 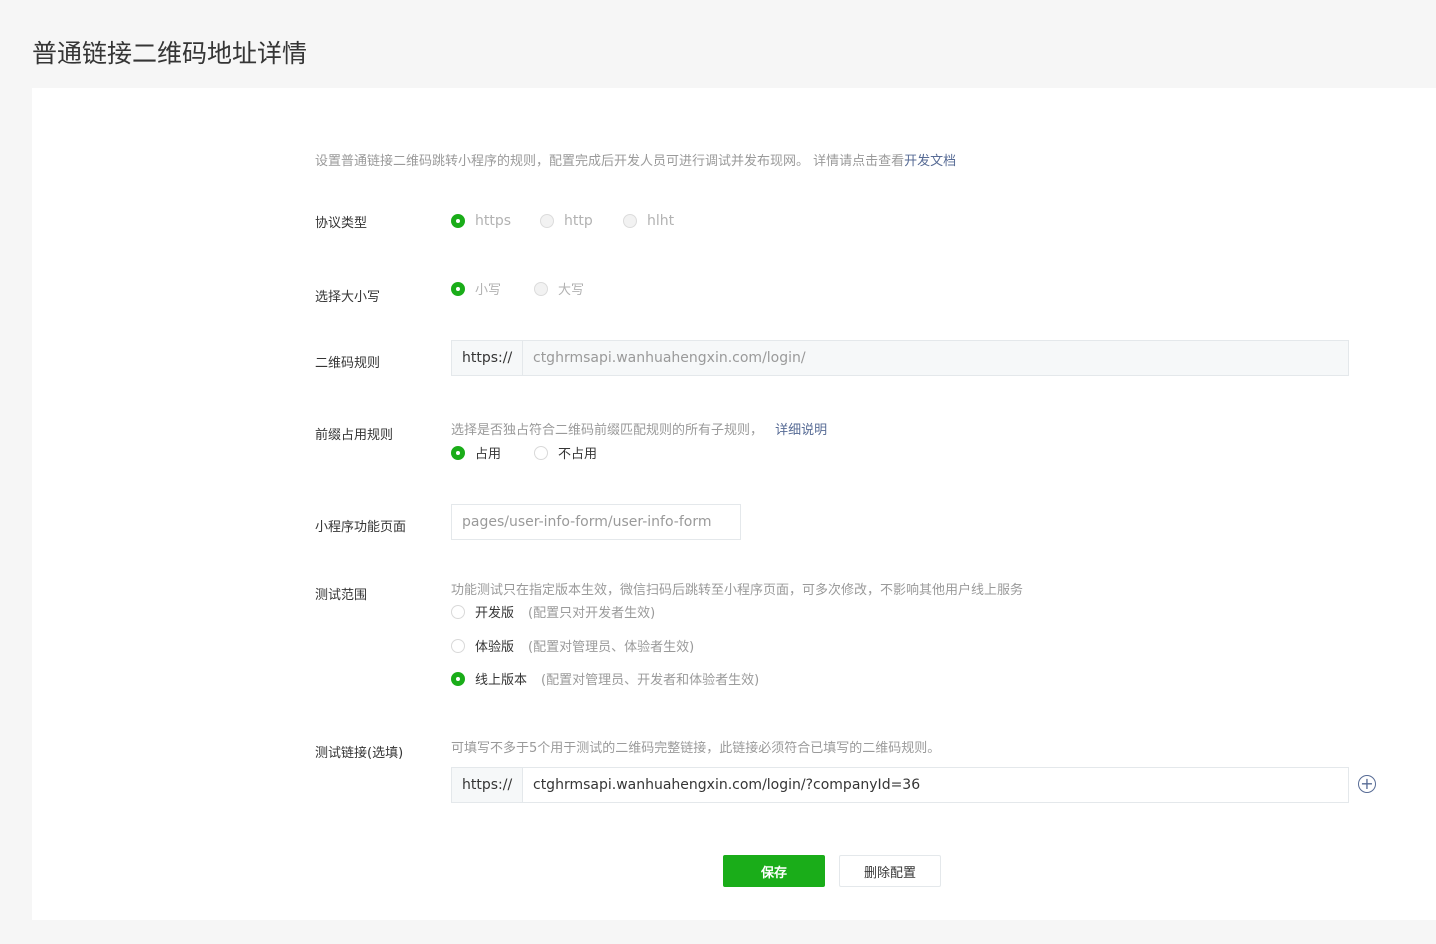 What do you see at coordinates (930, 161) in the screenshot?
I see `dev-docs-link: 开发文档` at bounding box center [930, 161].